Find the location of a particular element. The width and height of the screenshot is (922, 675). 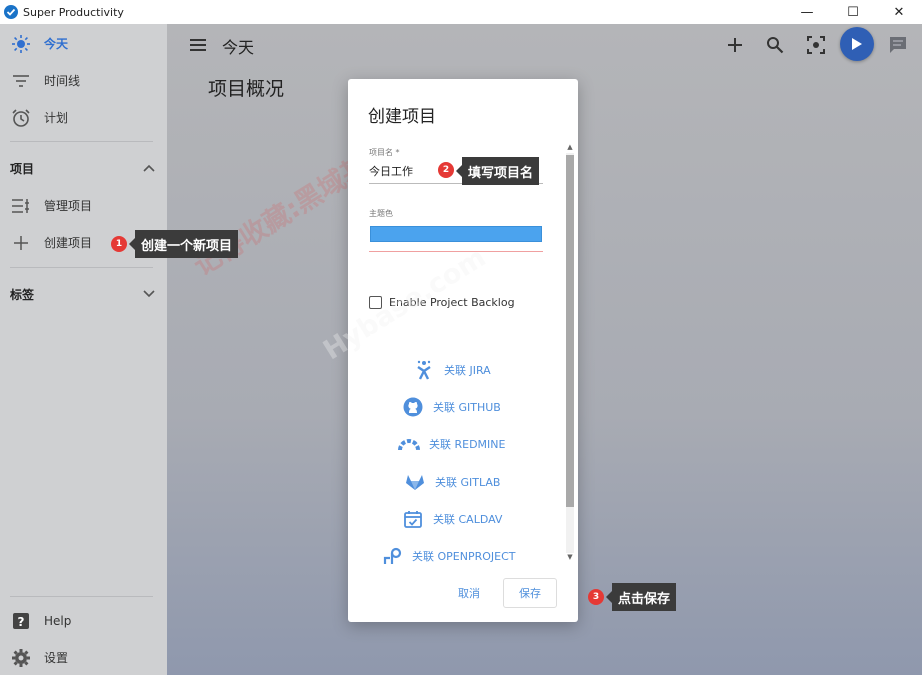

close-button: ✕ is located at coordinates (899, 12).